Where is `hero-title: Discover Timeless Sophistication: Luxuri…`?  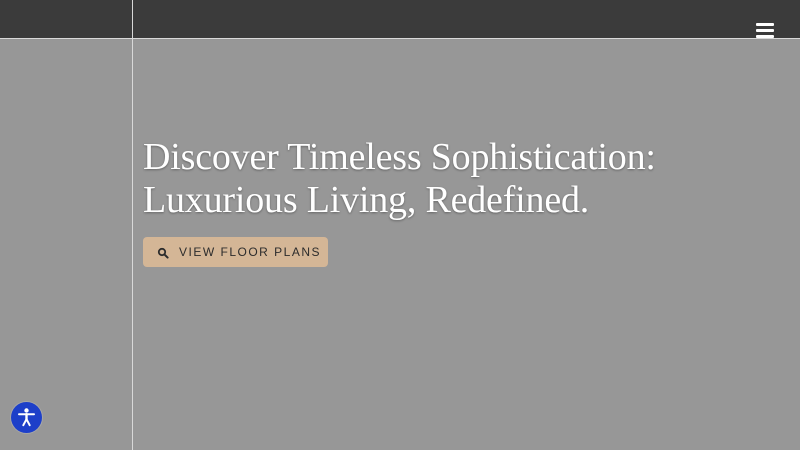
hero-title: Discover Timeless Sophistication: Luxuri… is located at coordinates (453, 179).